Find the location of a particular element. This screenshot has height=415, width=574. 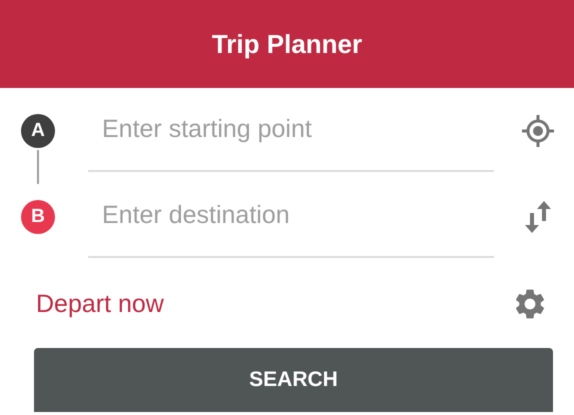

depart-time-link: Depart now is located at coordinates (100, 304).